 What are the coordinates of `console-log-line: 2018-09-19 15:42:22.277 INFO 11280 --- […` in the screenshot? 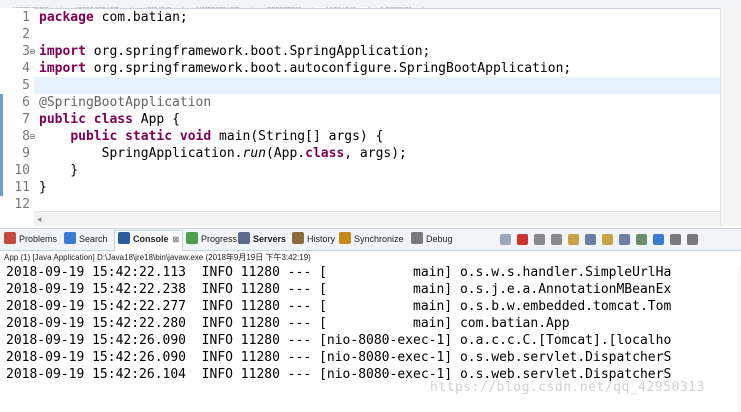 It's located at (339, 306).